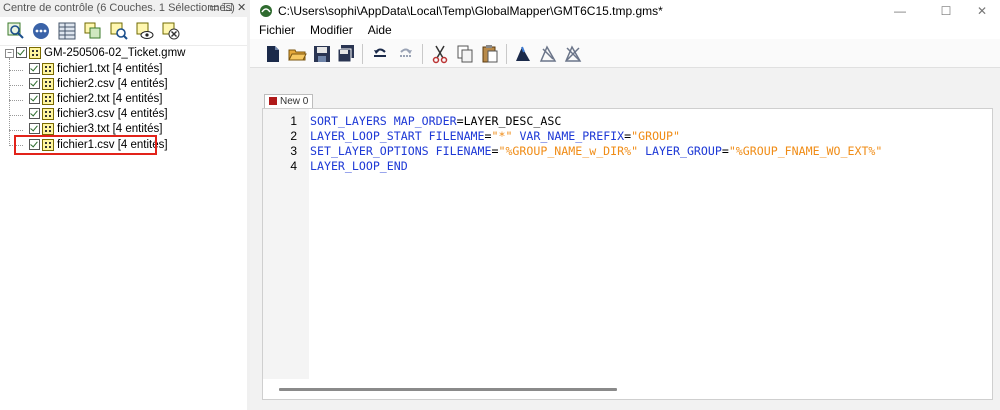 Image resolution: width=1000 pixels, height=410 pixels. I want to click on tree-item: fichier2.csv [4 entités], so click(98, 84).